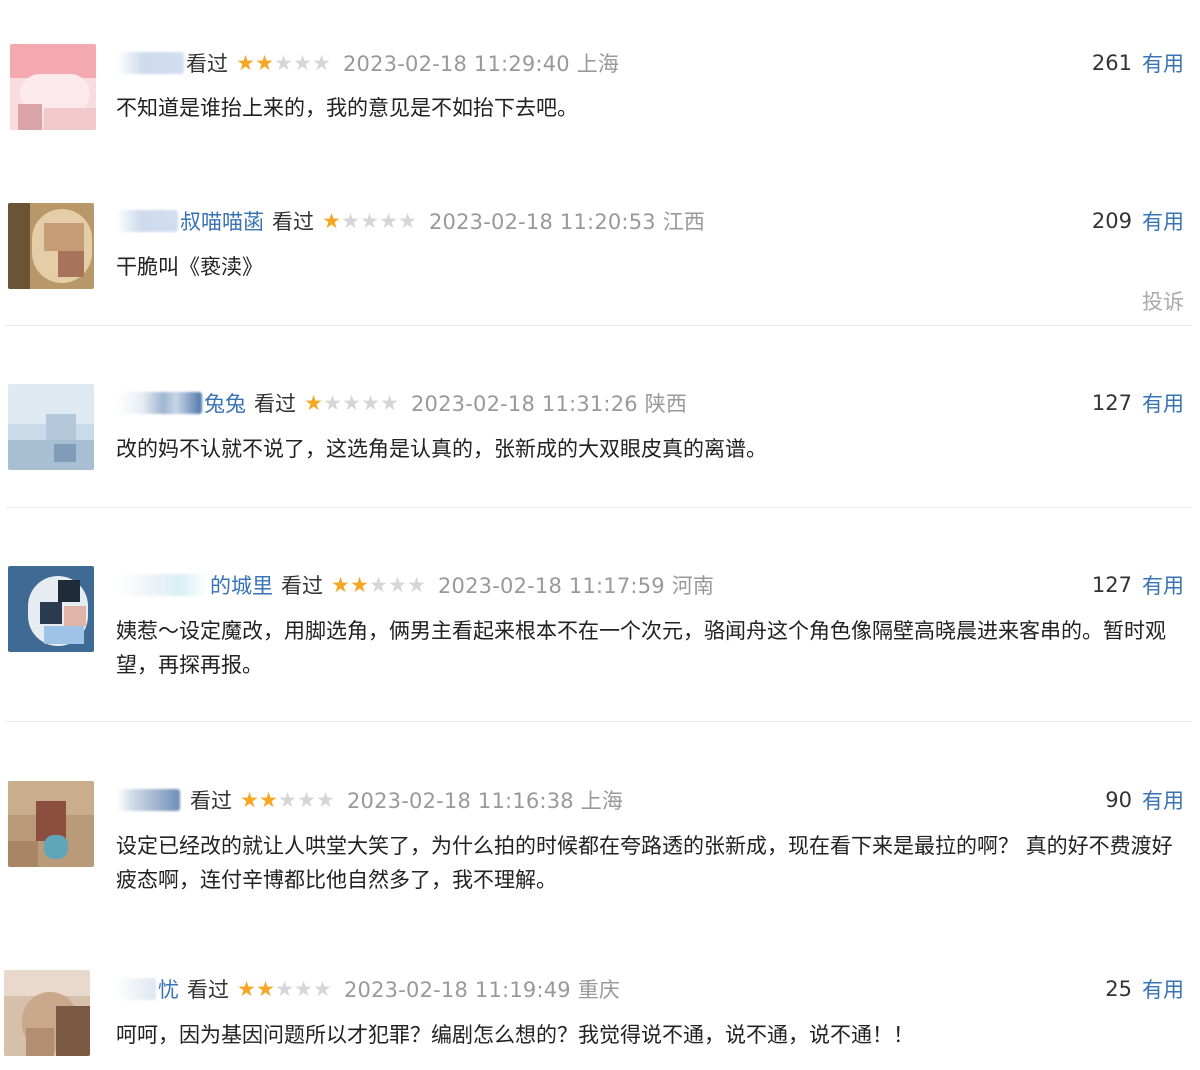 The height and width of the screenshot is (1070, 1200). Describe the element at coordinates (567, 222) in the screenshot. I see `review-time: 2023-02-18 11:20:53 江西` at that location.